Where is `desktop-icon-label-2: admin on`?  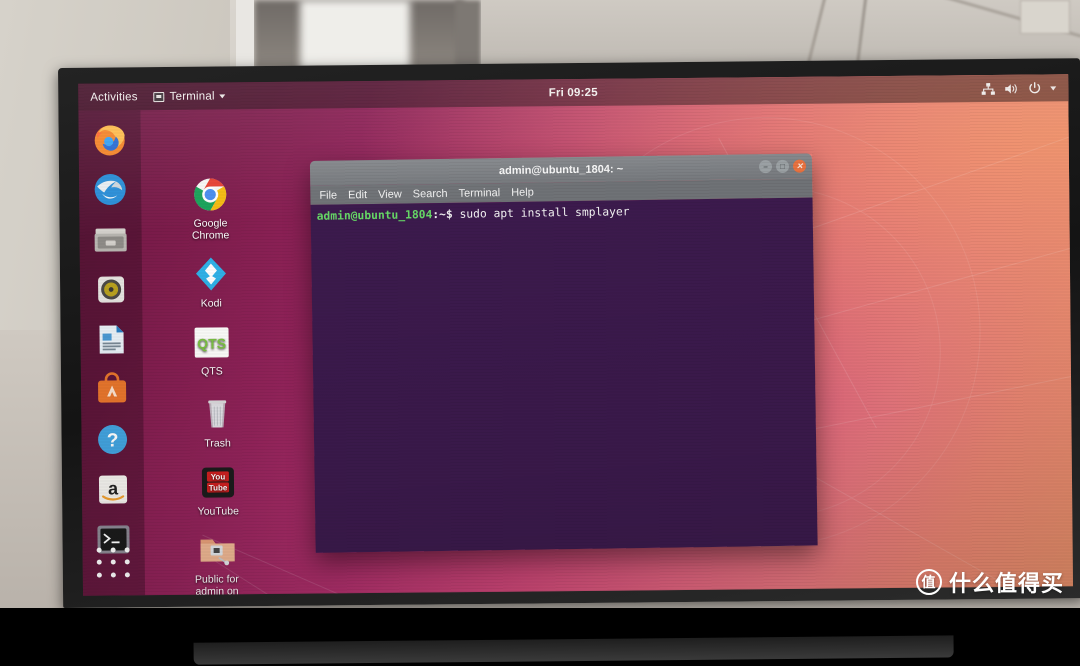
desktop-icon-label-2: admin on is located at coordinates (217, 590).